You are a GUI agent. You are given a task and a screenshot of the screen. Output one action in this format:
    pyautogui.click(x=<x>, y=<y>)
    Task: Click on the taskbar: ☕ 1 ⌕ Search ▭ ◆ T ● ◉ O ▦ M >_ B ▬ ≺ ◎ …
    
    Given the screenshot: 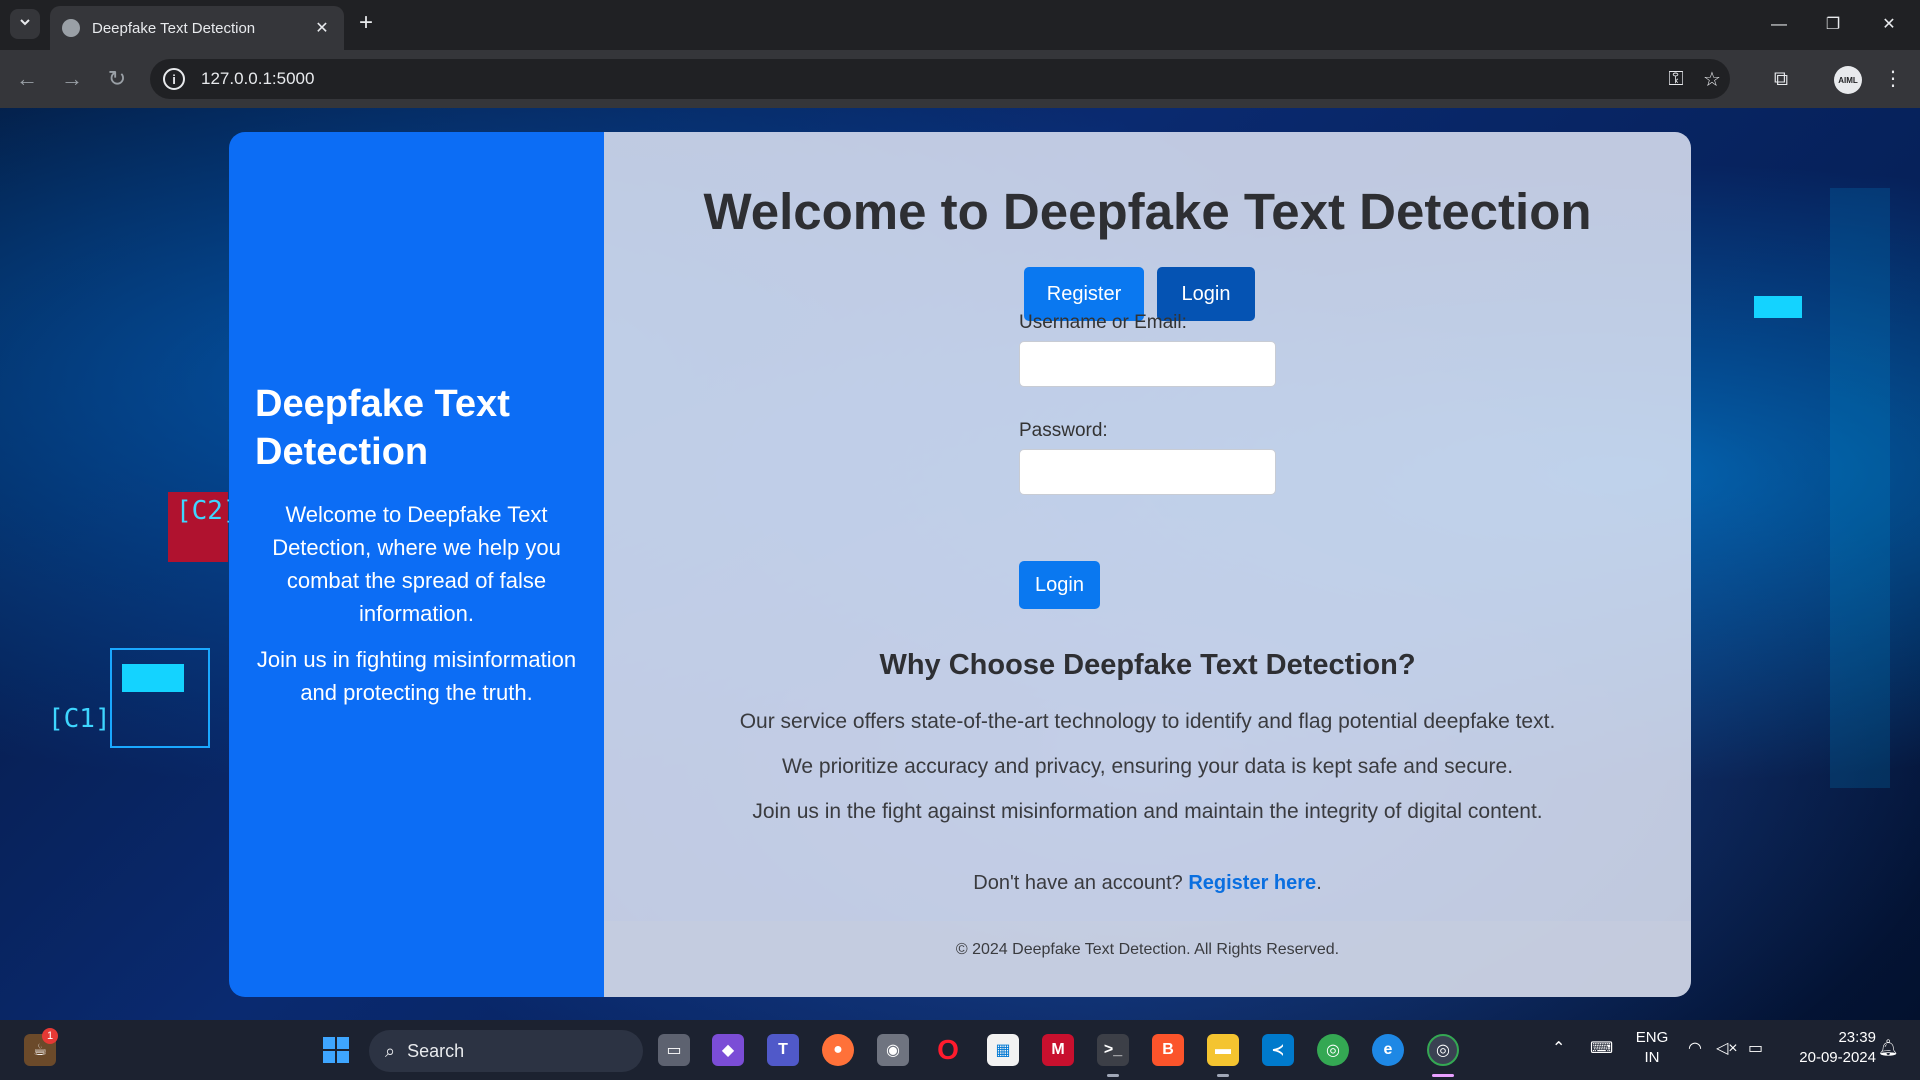 What is the action you would take?
    pyautogui.click(x=960, y=1050)
    